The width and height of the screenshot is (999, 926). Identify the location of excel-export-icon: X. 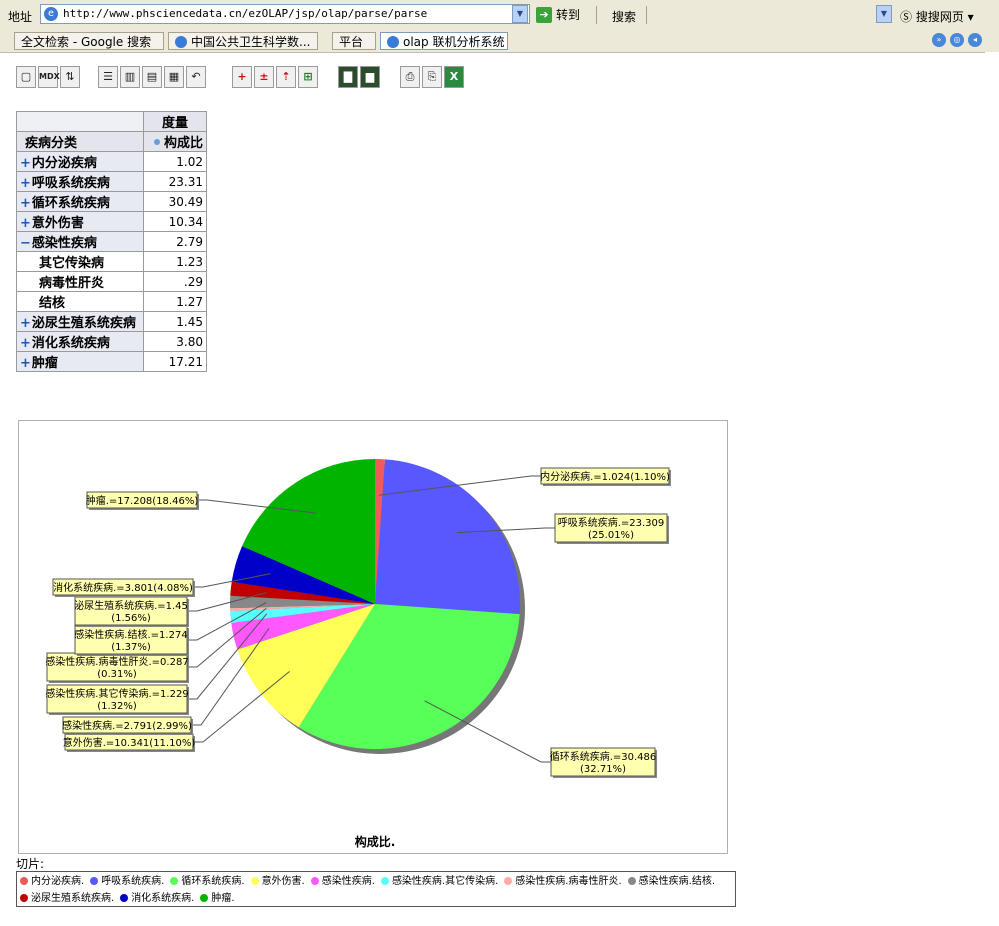
(454, 77).